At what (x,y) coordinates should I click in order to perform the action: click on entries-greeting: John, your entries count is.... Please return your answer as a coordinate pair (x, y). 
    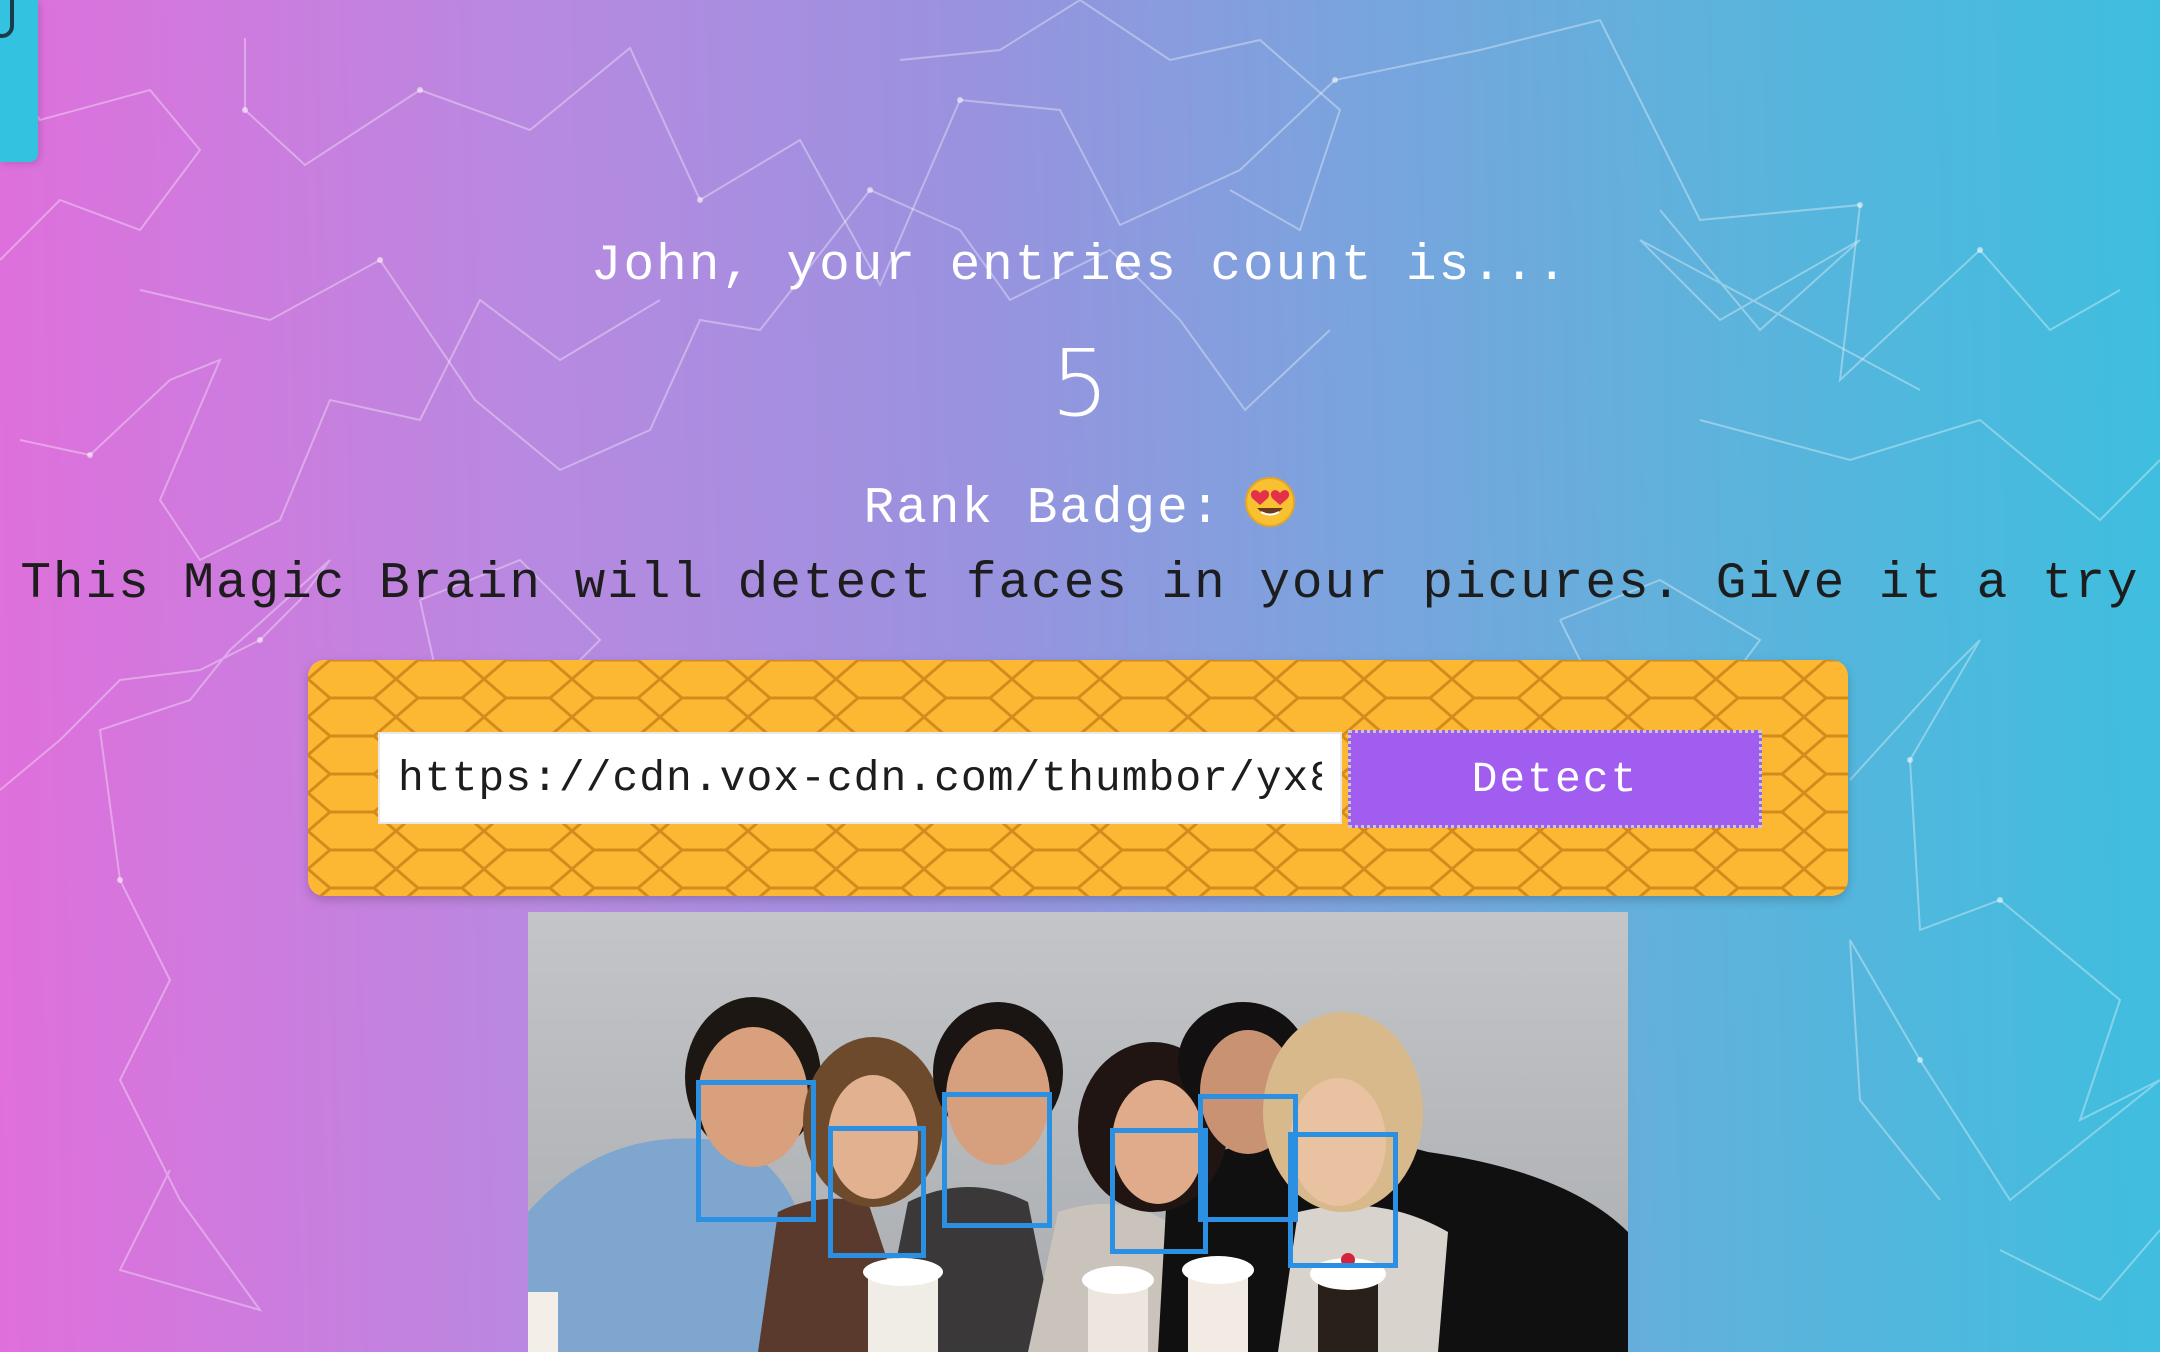
    Looking at the image, I should click on (1080, 266).